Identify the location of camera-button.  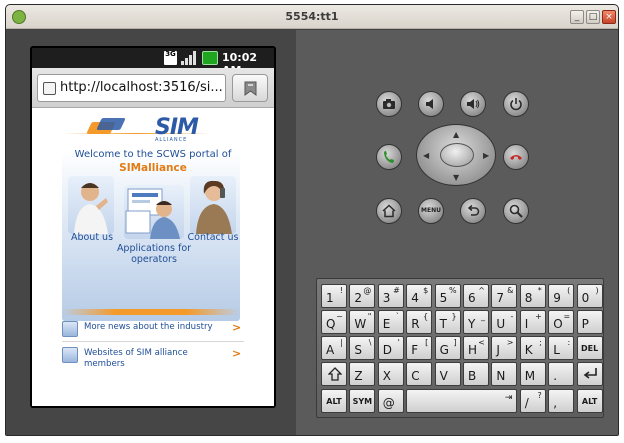
(389, 104).